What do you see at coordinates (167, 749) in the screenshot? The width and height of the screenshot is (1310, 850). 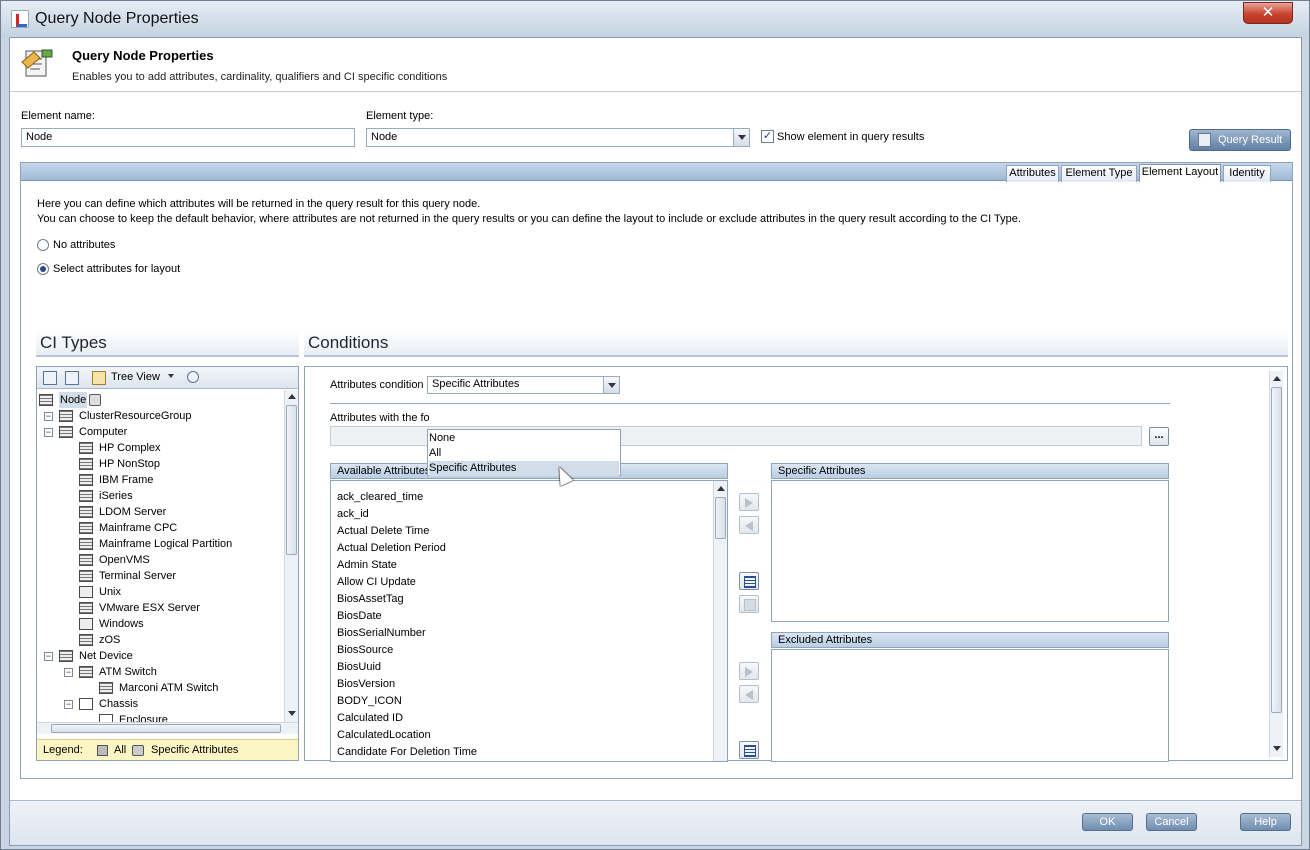 I see `legend-bar: Legend: All Specific Attributes` at bounding box center [167, 749].